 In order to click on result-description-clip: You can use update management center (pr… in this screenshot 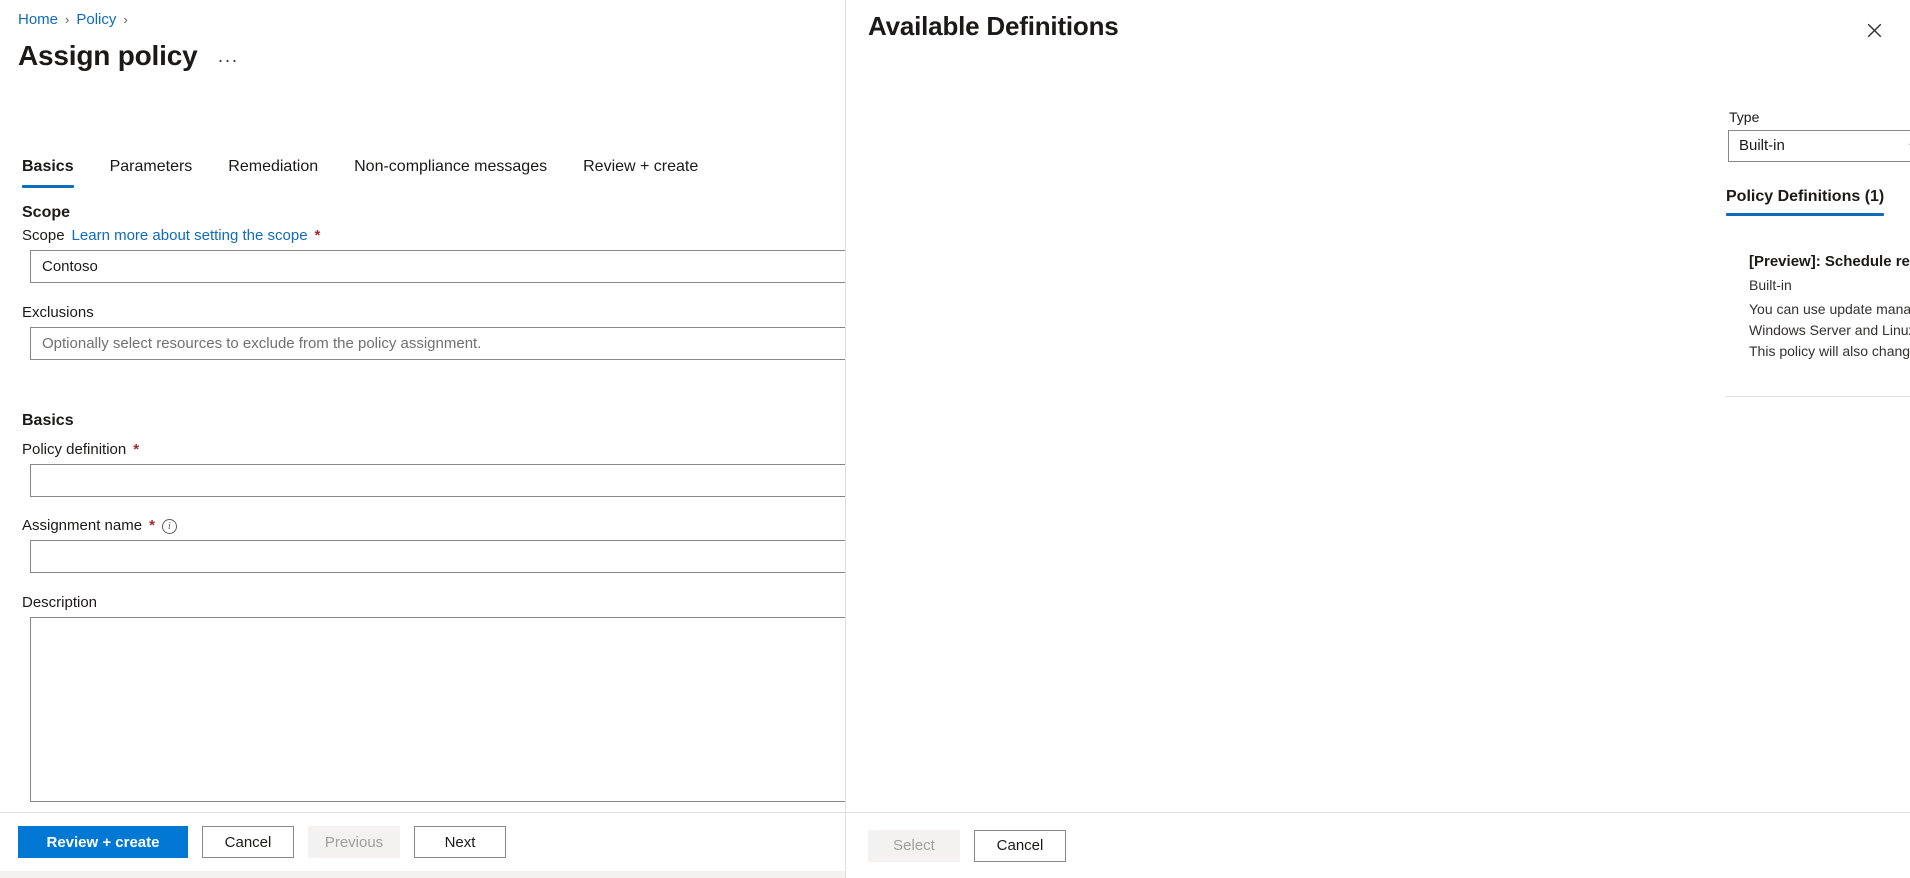, I will do `click(1829, 330)`.